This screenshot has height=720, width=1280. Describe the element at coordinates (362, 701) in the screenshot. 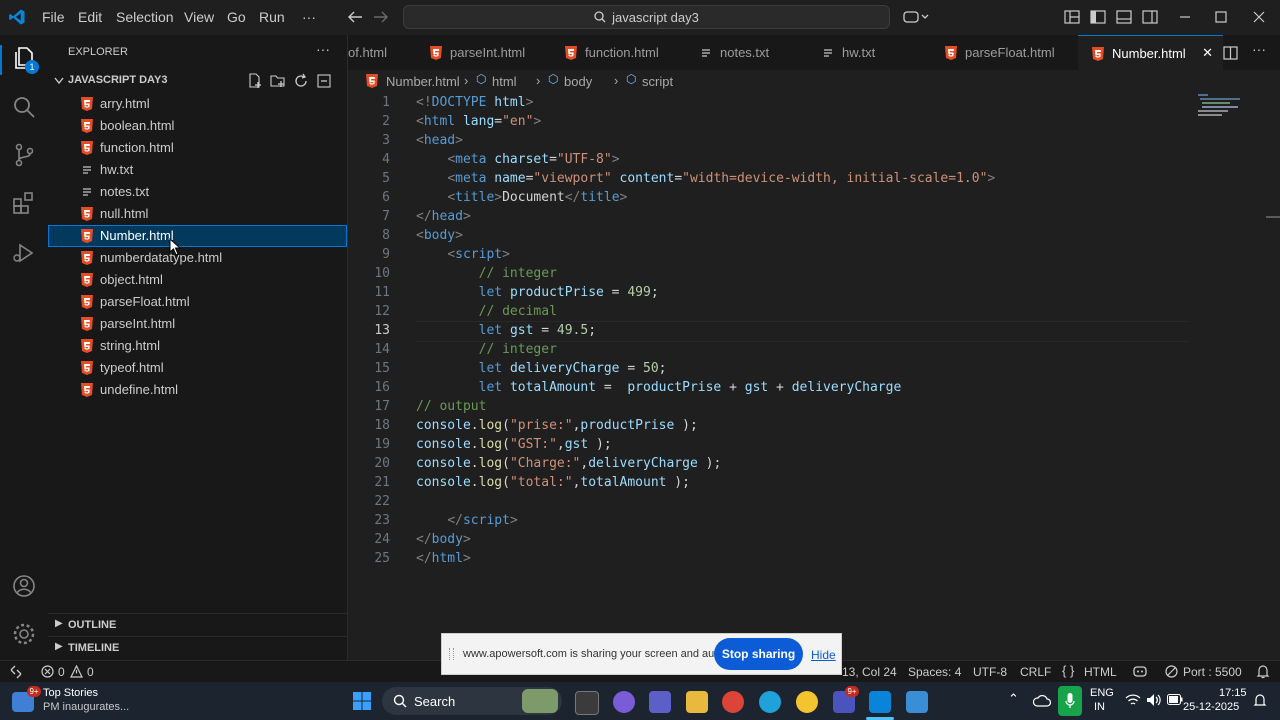

I see `windows-start-icon` at that location.